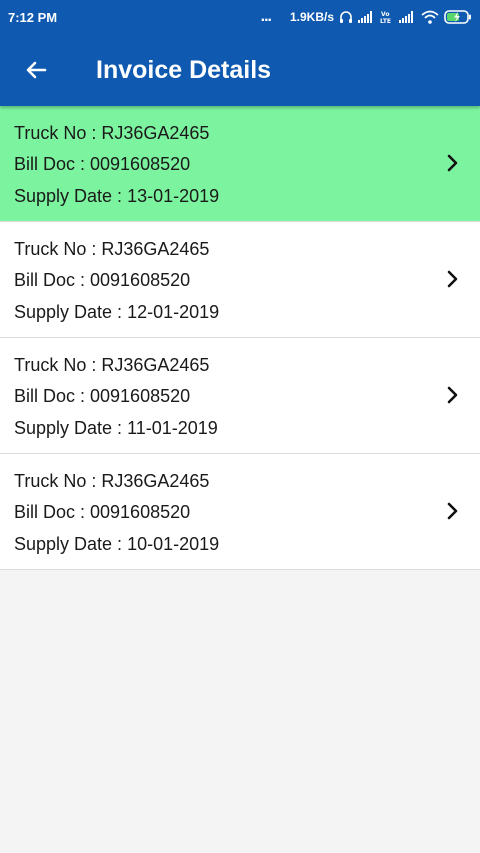 The width and height of the screenshot is (480, 853). Describe the element at coordinates (116, 428) in the screenshot. I see `supply-date: Supply Date : 11-01-2019` at that location.